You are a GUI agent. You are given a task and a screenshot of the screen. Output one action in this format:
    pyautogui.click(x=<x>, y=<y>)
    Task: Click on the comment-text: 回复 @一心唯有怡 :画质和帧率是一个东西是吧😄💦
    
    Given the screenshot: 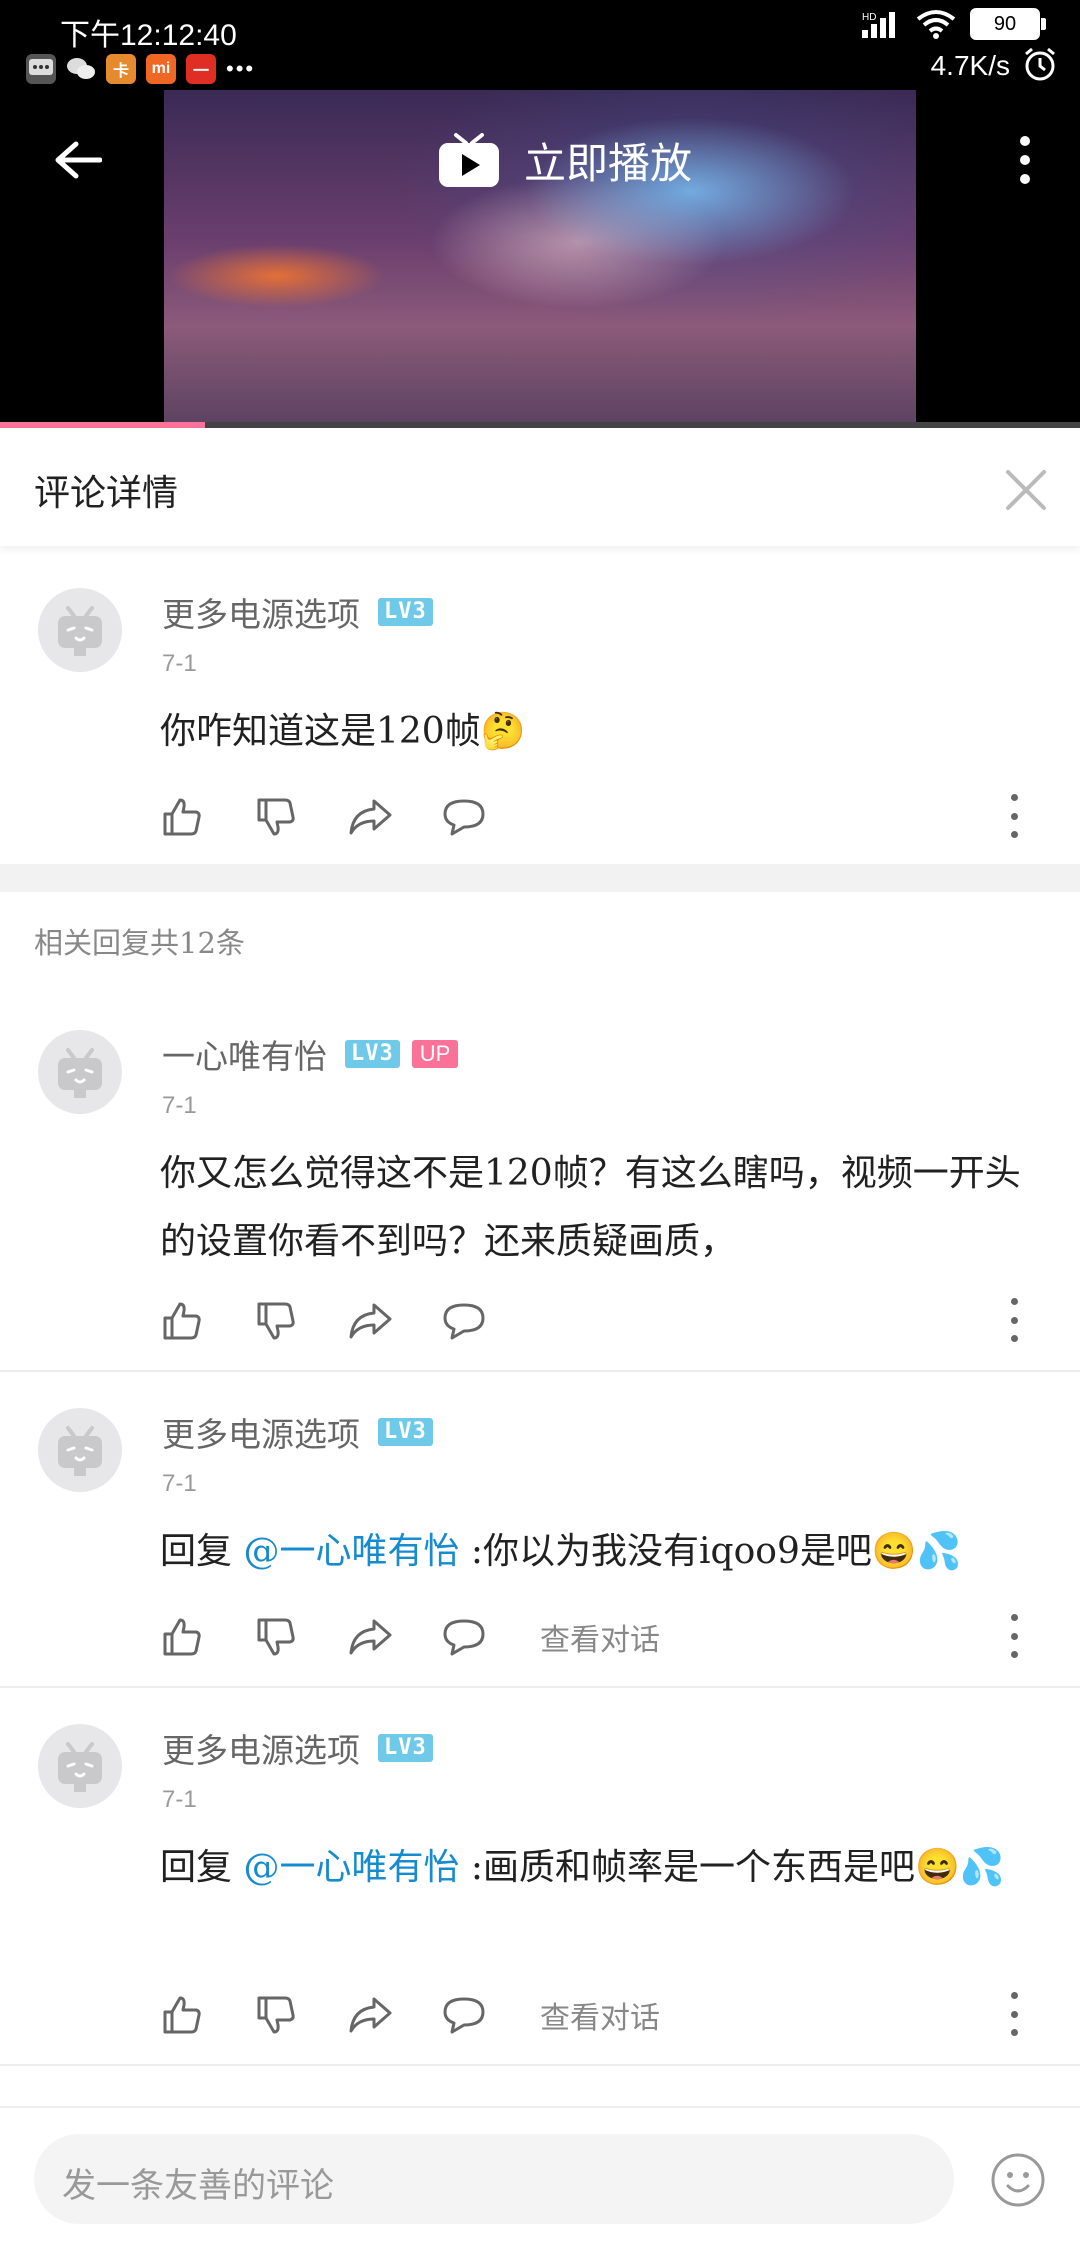 What is the action you would take?
    pyautogui.click(x=605, y=1868)
    